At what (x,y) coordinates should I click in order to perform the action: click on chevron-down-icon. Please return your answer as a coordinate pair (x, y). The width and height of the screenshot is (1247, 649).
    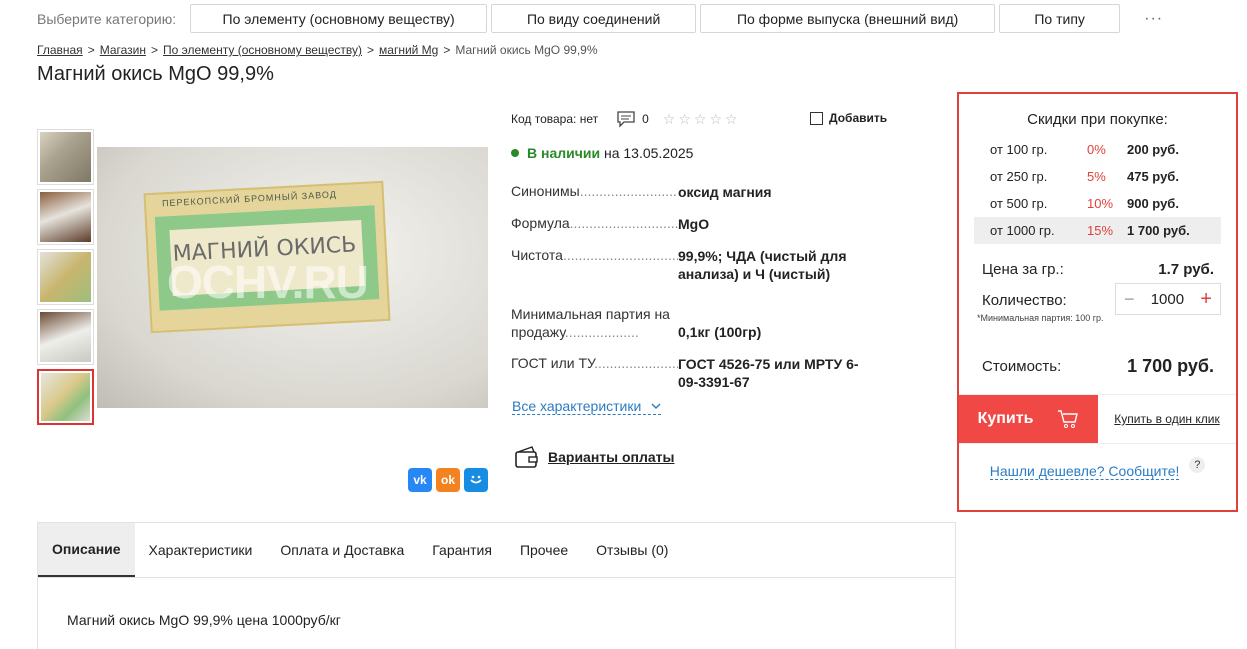
    Looking at the image, I should click on (656, 406).